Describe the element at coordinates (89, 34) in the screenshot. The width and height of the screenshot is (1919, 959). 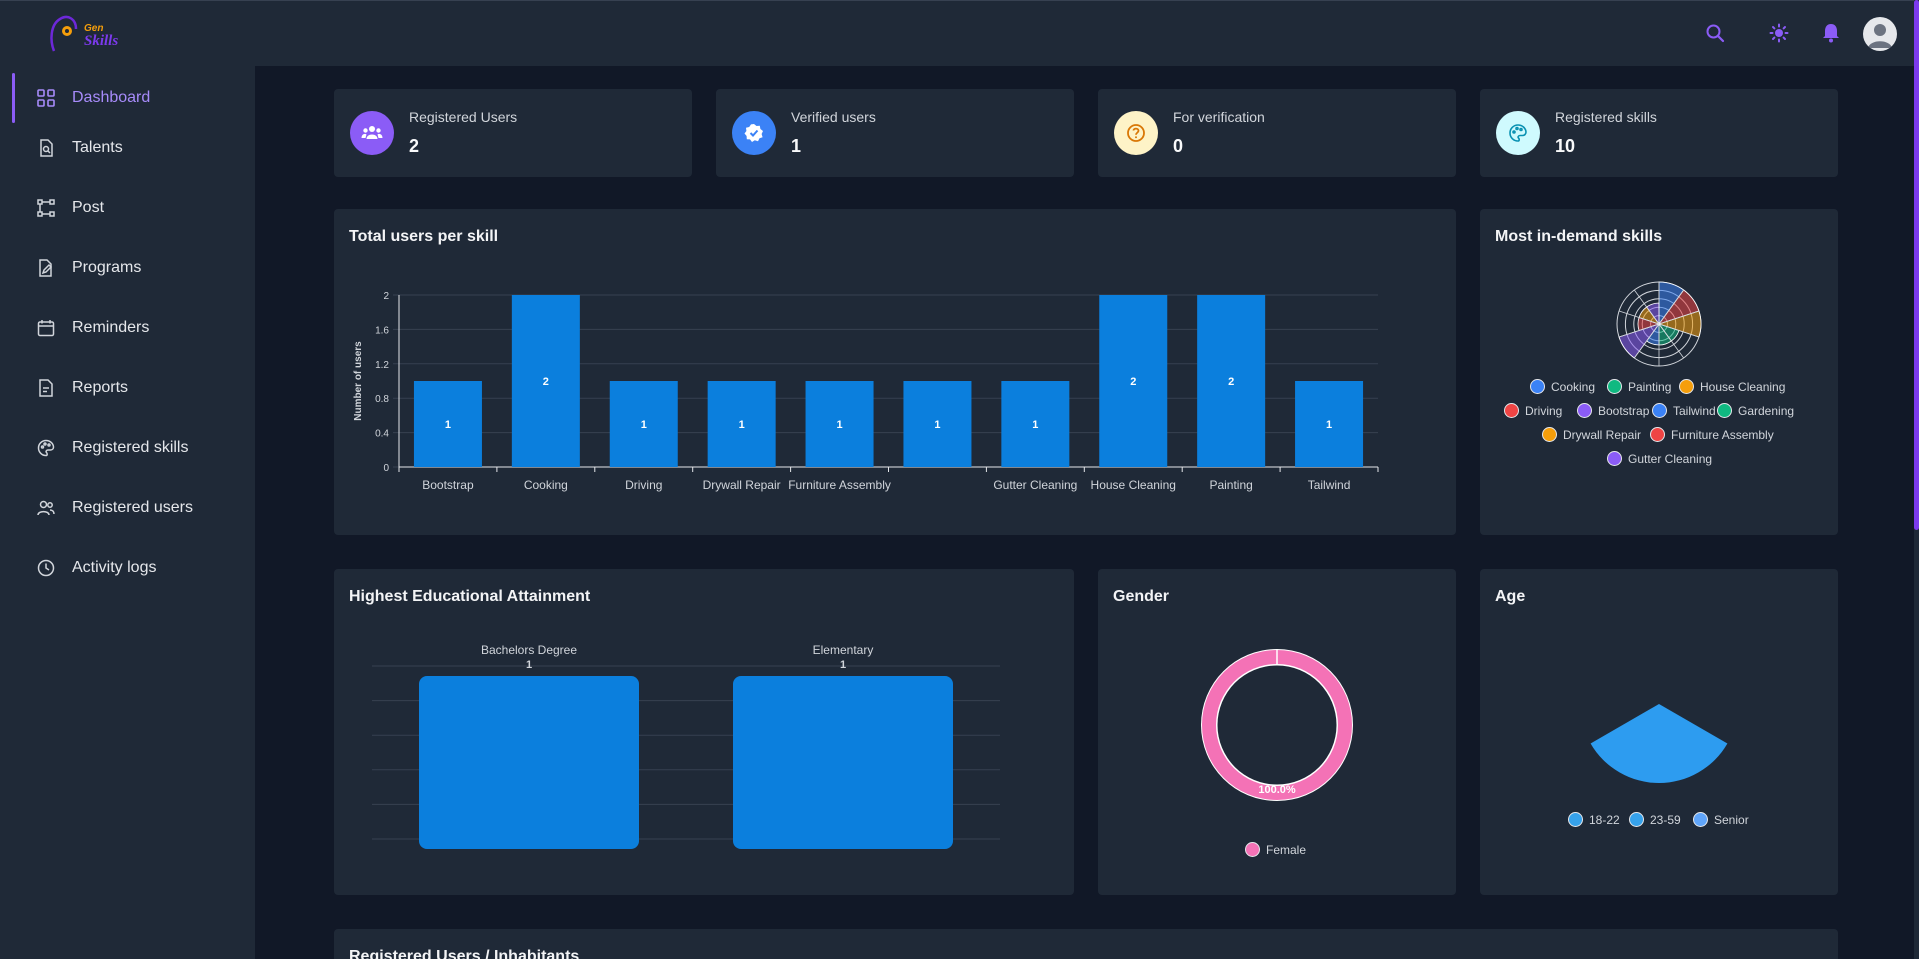
I see `app-logo: Gen Skills` at that location.